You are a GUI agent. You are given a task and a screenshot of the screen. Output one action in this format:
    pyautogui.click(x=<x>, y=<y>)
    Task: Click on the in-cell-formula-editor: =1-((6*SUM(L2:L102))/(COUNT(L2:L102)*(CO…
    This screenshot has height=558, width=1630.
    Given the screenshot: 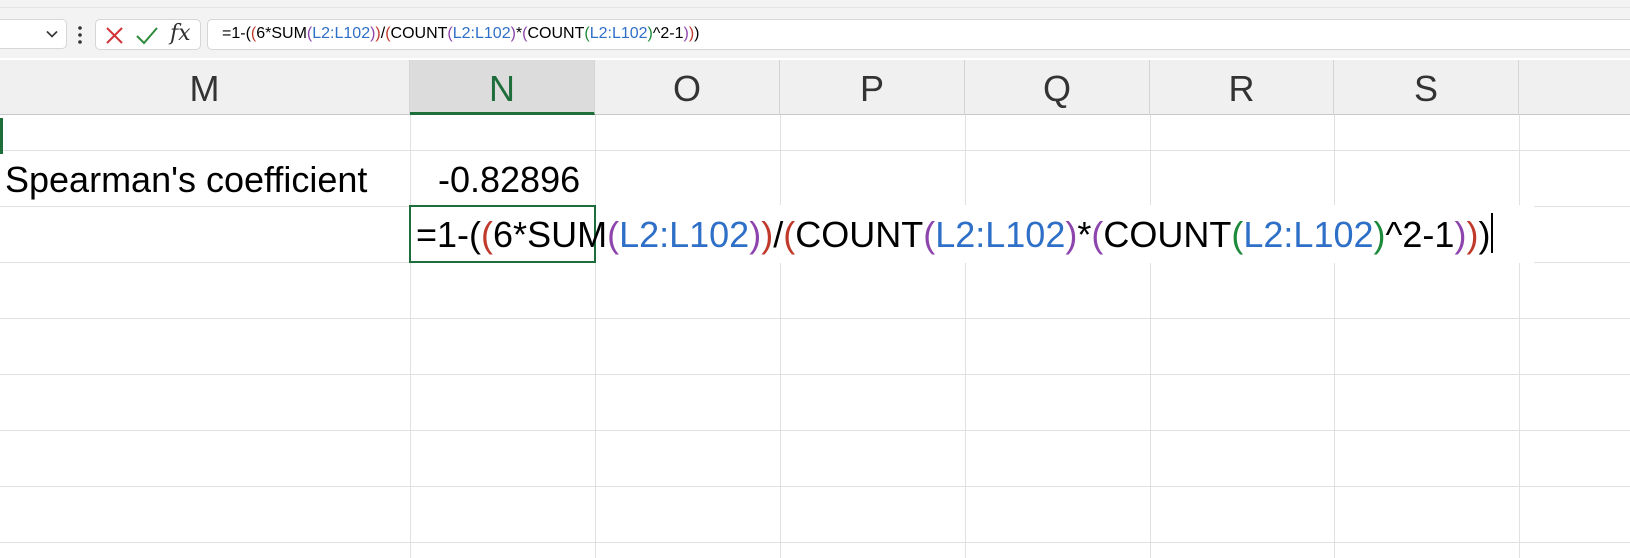 What is the action you would take?
    pyautogui.click(x=955, y=234)
    